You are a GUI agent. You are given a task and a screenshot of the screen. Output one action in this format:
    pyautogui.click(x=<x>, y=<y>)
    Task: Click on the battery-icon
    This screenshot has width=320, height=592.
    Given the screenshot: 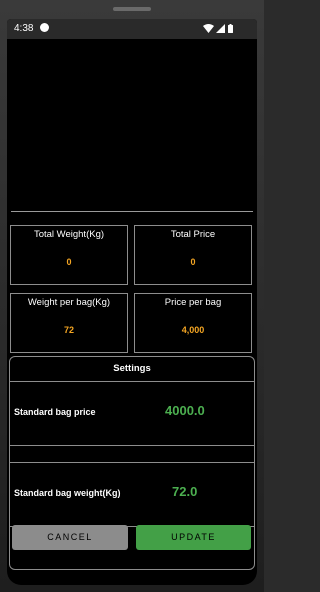 What is the action you would take?
    pyautogui.click(x=230, y=28)
    